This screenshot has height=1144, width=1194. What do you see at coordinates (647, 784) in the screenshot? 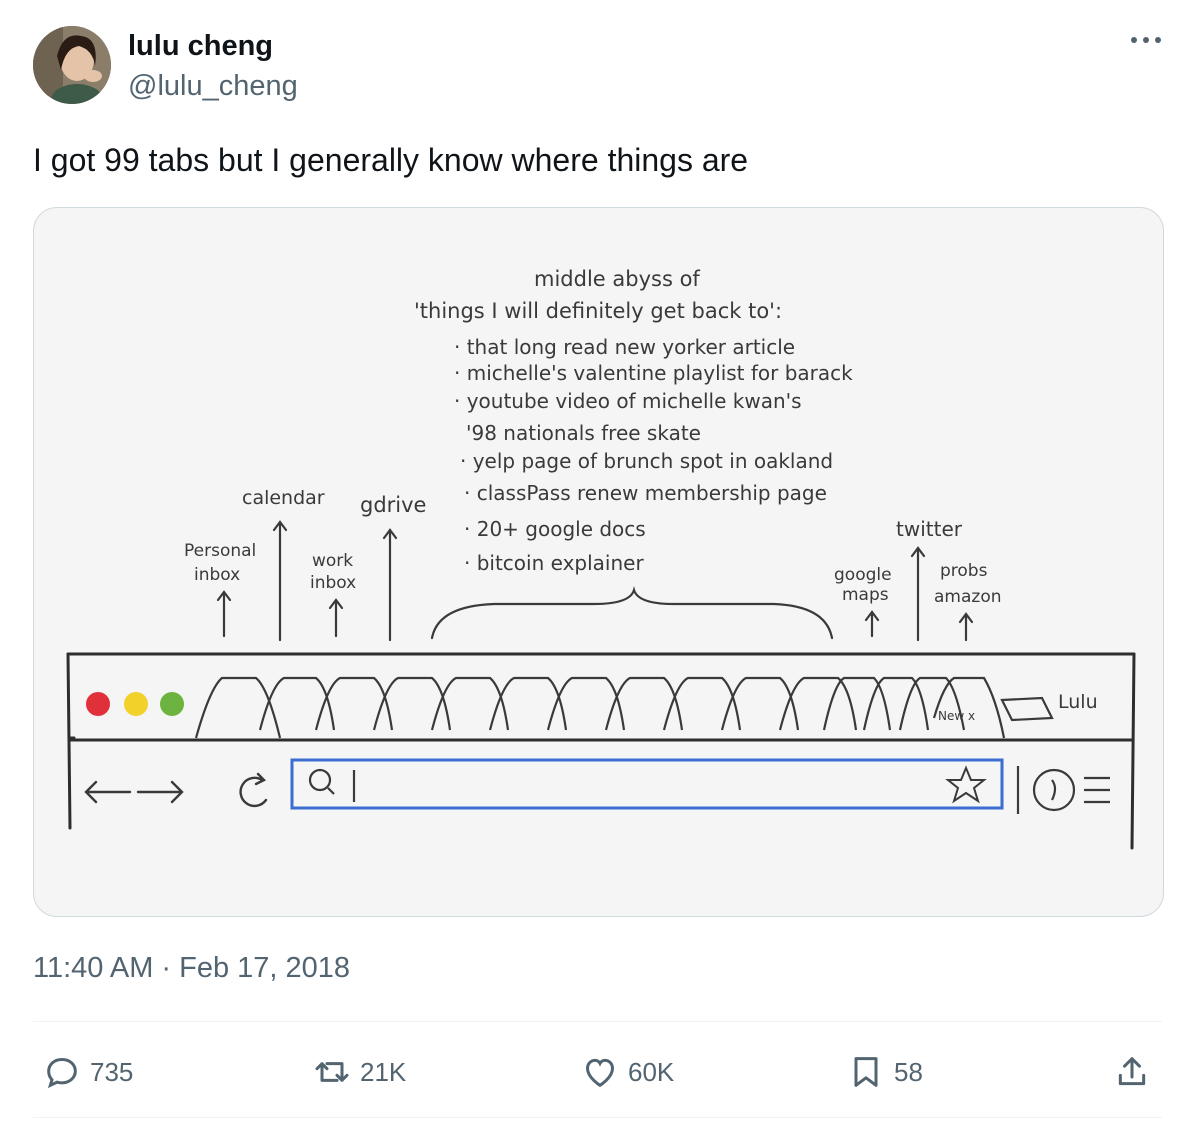
I see `address-bar` at bounding box center [647, 784].